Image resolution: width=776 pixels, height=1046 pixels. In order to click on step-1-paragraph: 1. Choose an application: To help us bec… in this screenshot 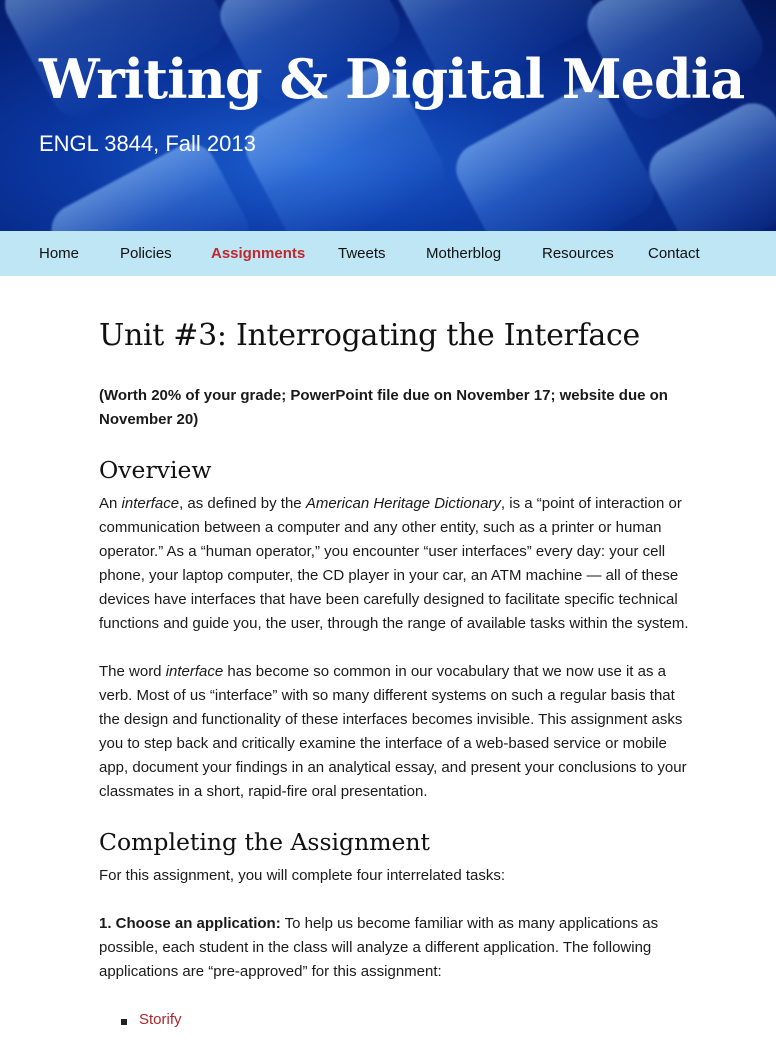, I will do `click(399, 948)`.